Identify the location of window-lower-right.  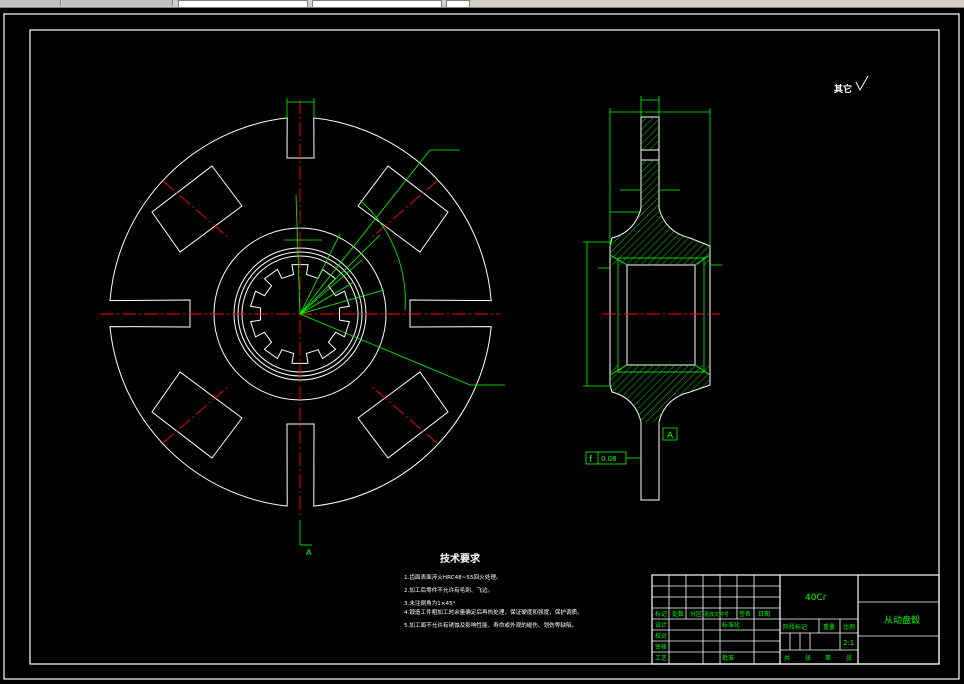
(403, 415).